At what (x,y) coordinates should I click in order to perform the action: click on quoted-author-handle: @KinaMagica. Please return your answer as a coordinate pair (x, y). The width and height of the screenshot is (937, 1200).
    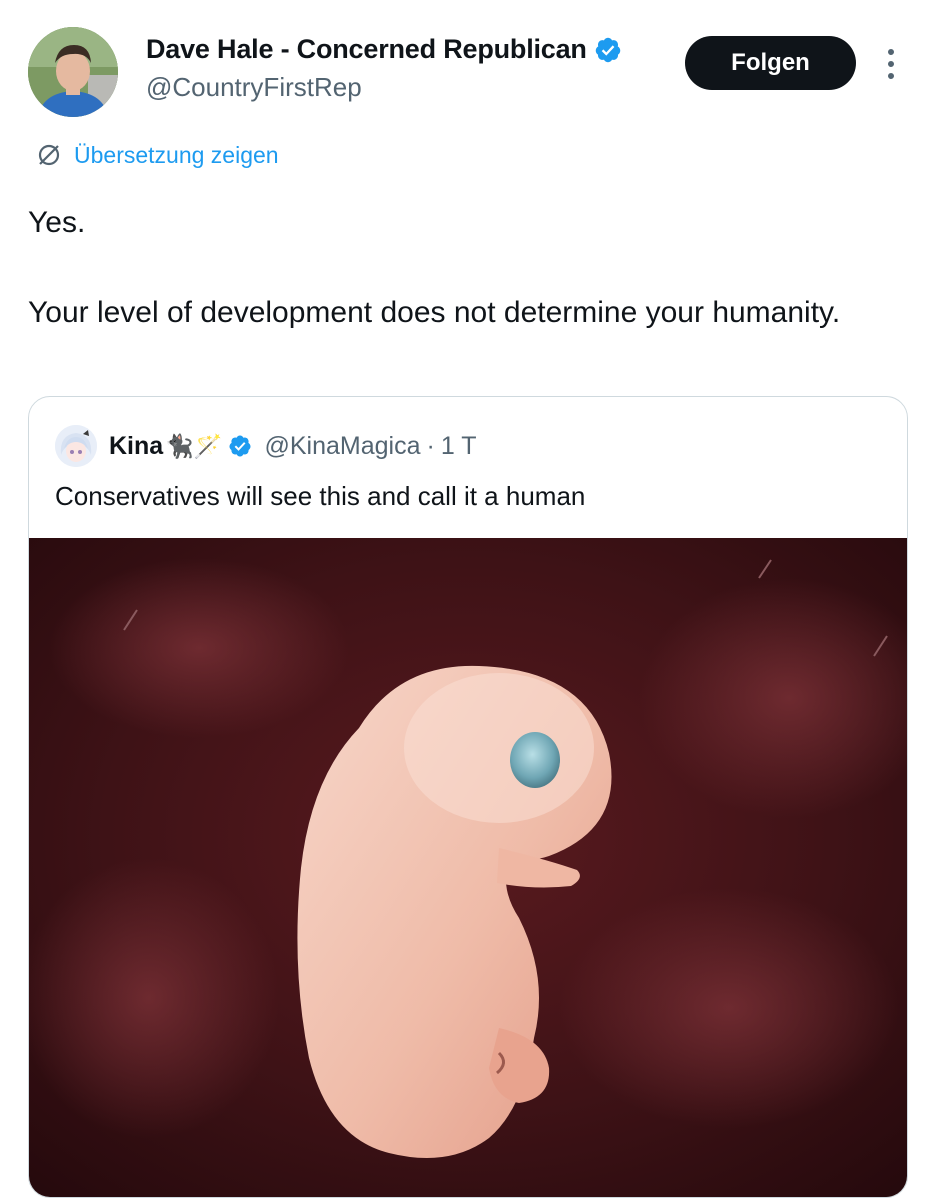
    Looking at the image, I should click on (342, 446).